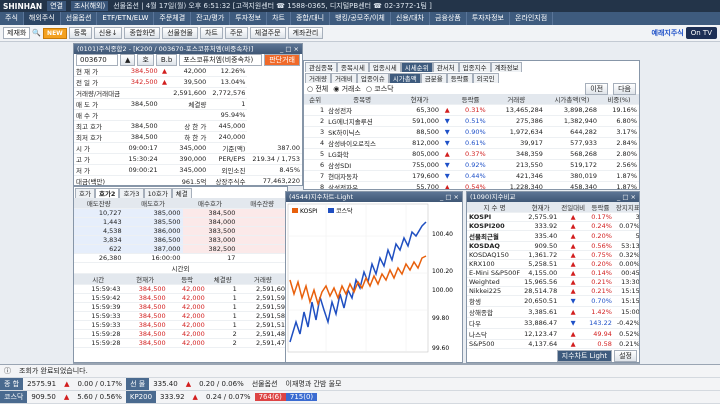 This screenshot has height=404, width=720. What do you see at coordinates (352, 67) in the screenshot?
I see `tab: 종목시세` at bounding box center [352, 67].